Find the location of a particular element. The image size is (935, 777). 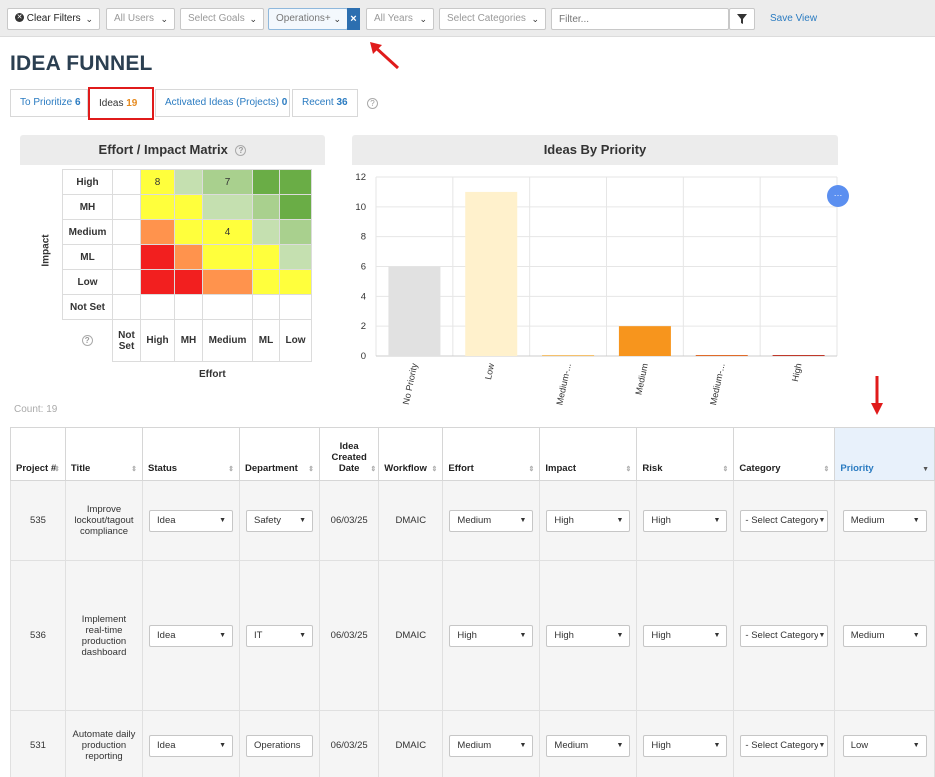

effort-select: High ▼ is located at coordinates (491, 635).